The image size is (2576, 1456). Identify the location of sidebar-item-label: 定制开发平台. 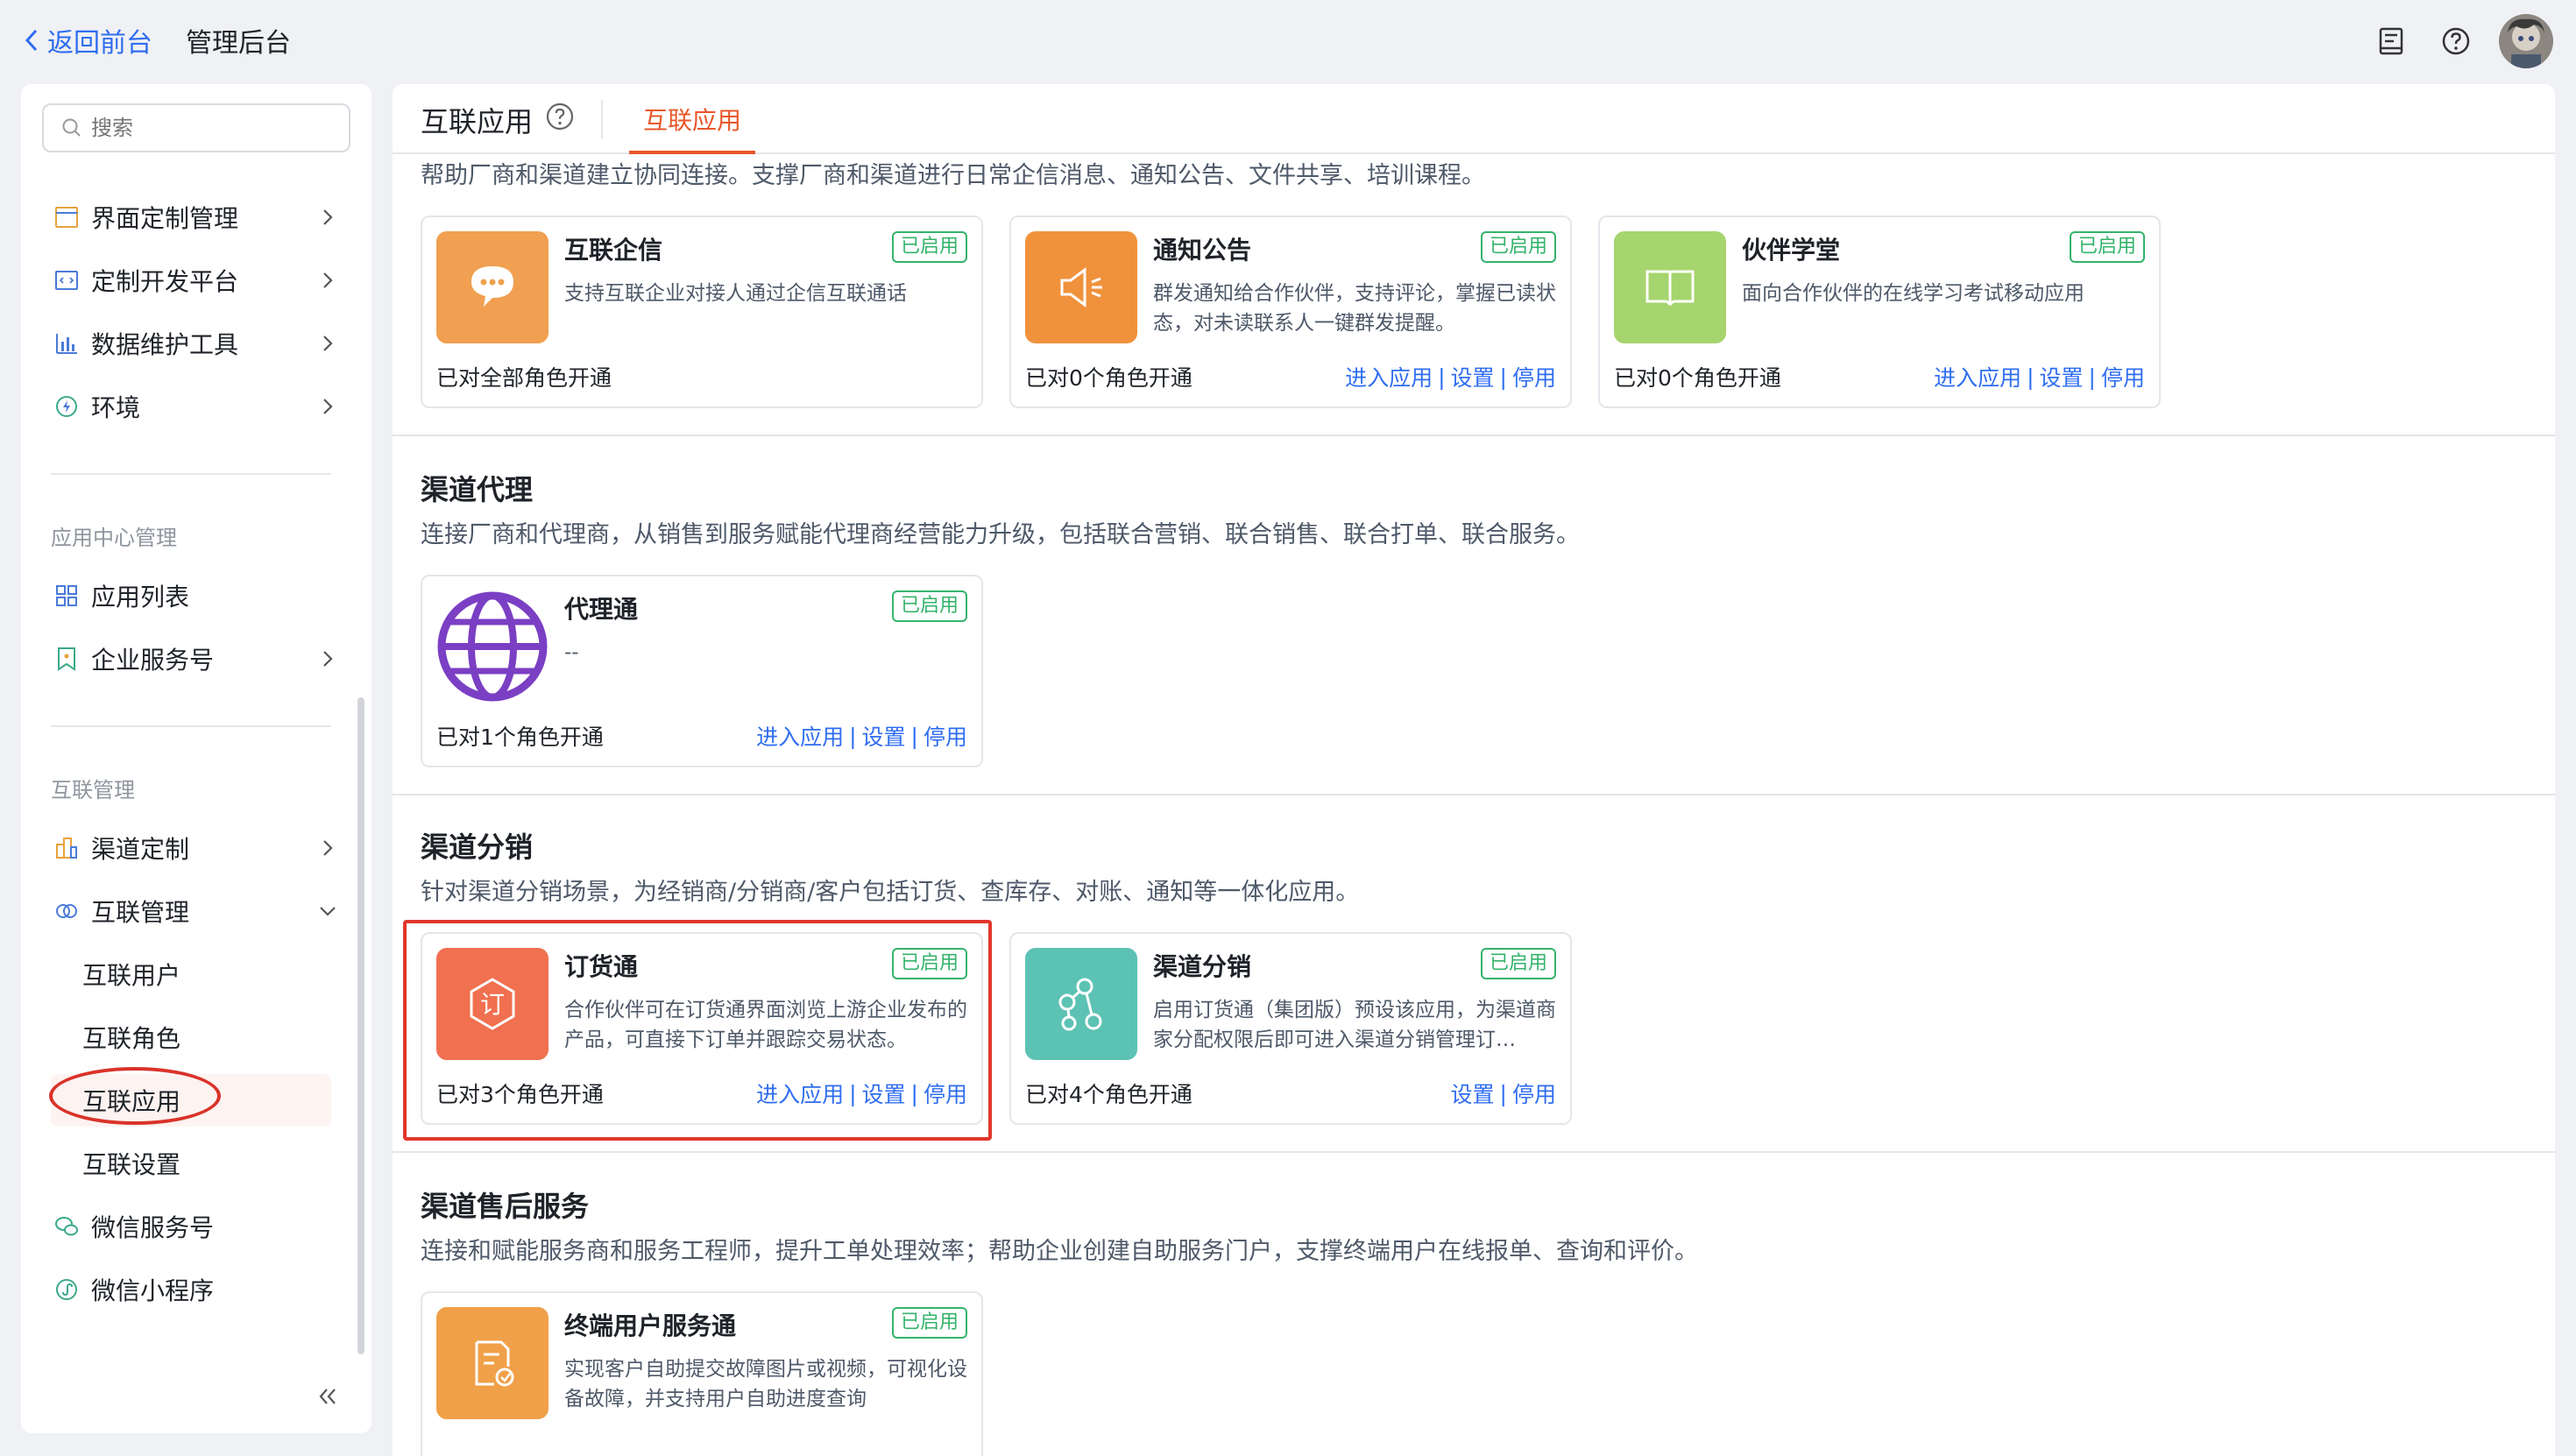
(165, 281).